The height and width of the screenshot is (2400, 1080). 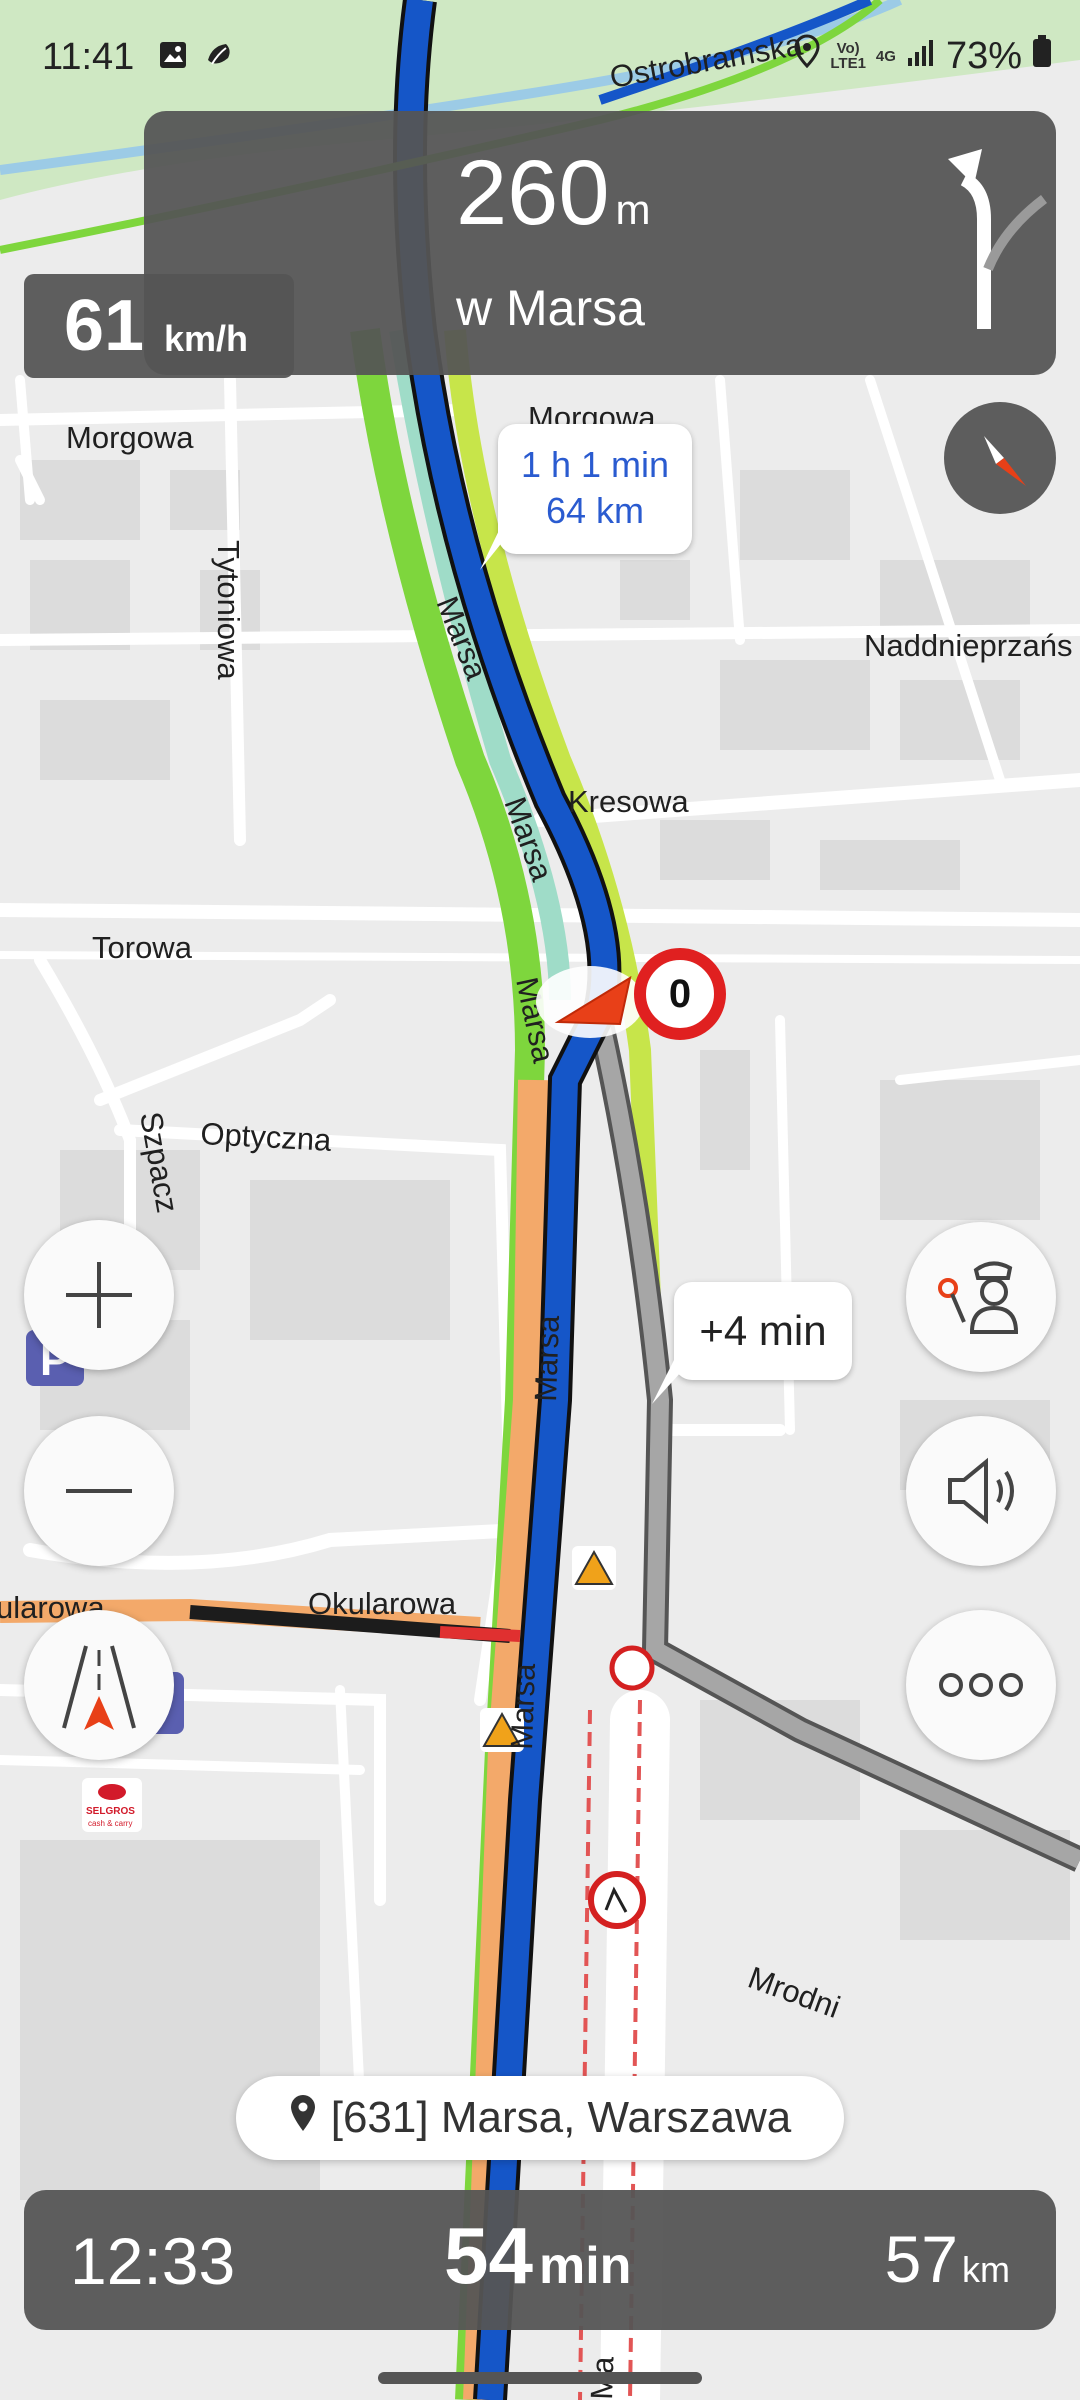 I want to click on svg-text: SELGROS, so click(x=110, y=1811).